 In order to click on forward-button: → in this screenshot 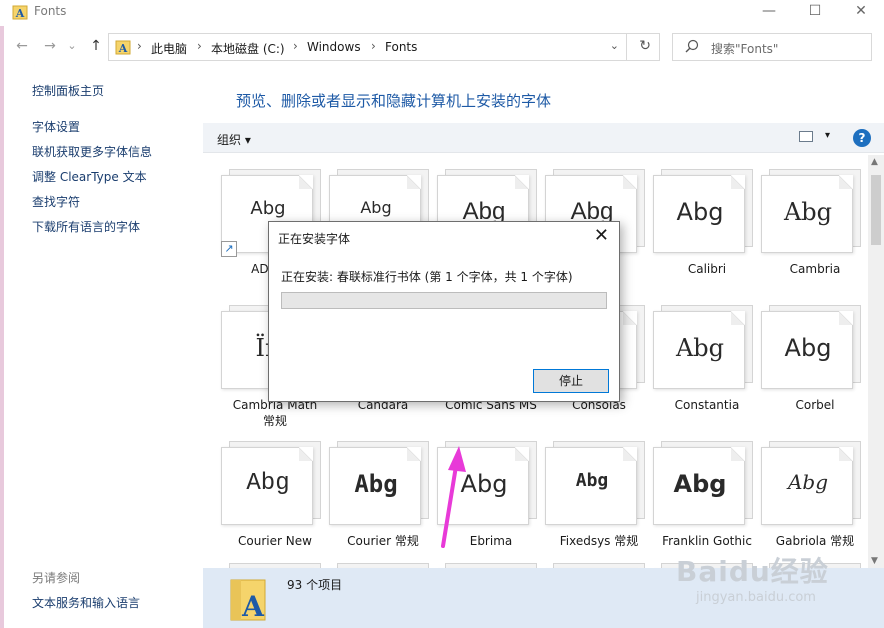, I will do `click(50, 46)`.